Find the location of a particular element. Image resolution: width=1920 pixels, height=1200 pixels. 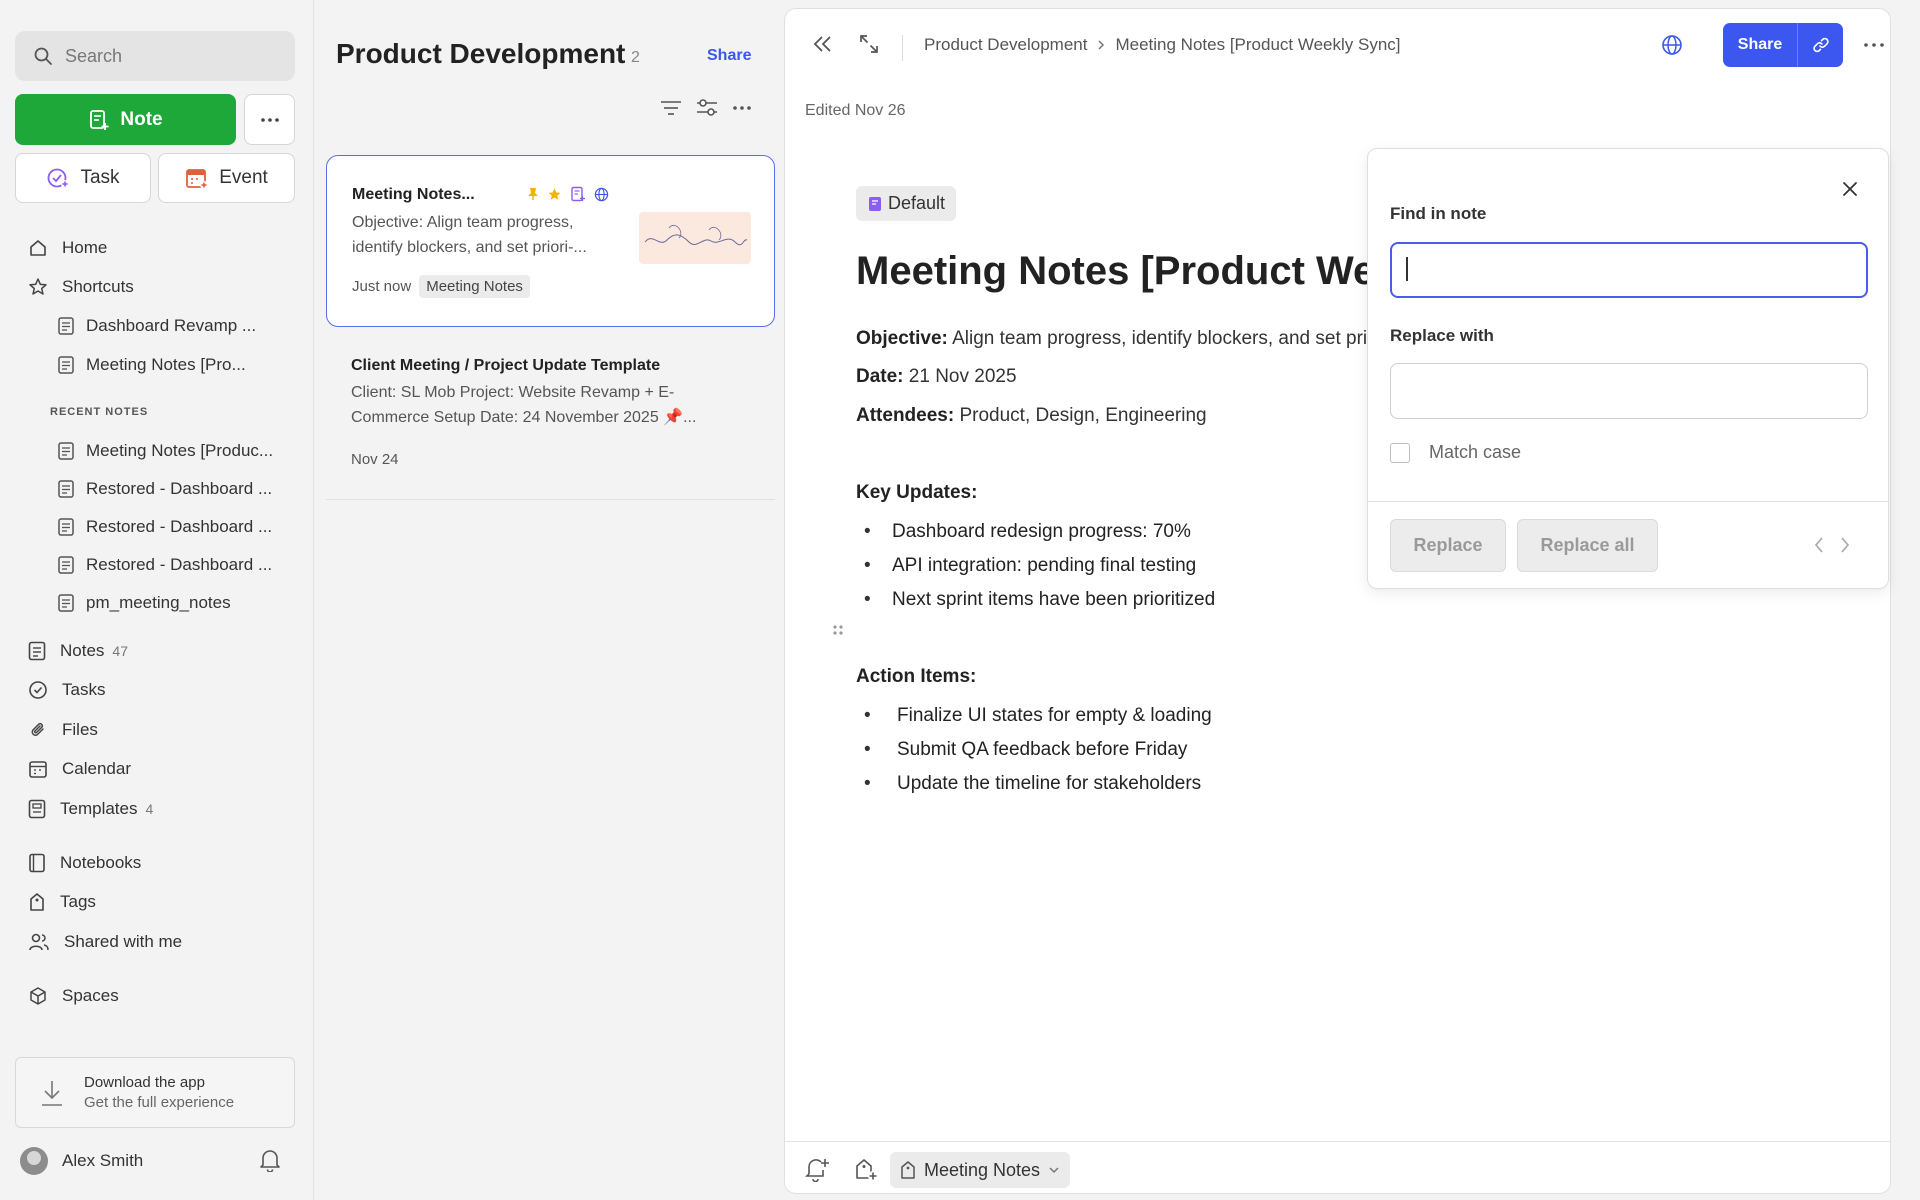

user-name: Alex Smith is located at coordinates (103, 1160).